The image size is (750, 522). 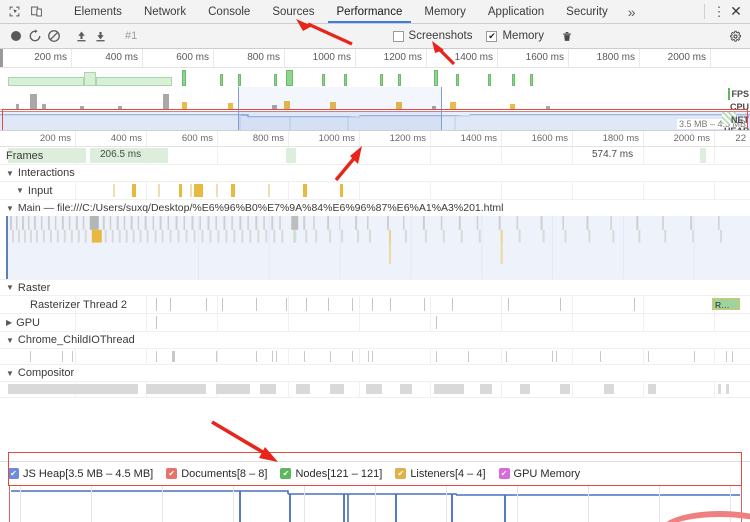 I want to click on nodes-checkbox: ✔, so click(x=286, y=473).